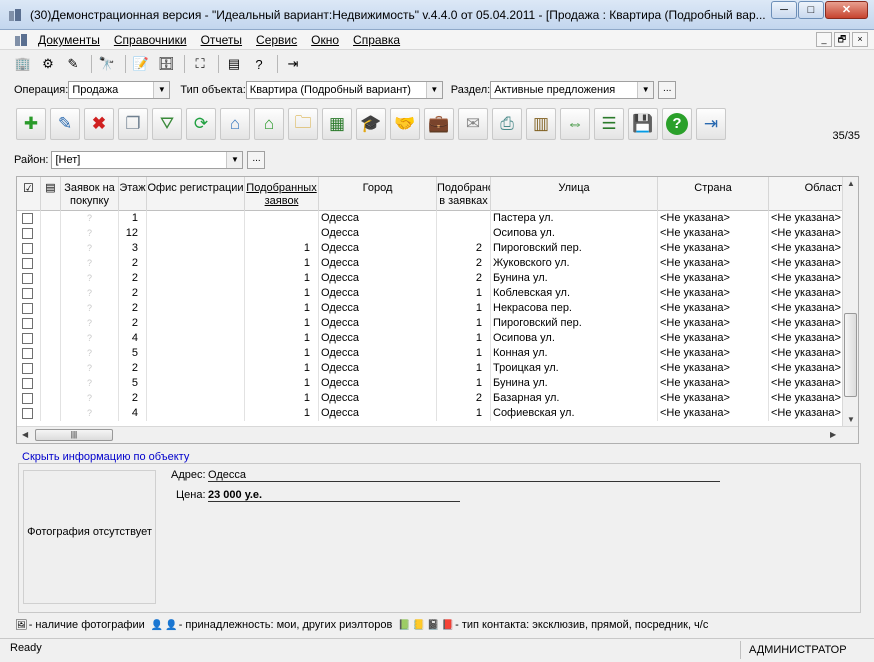  I want to click on mdi-restore-button: 🗗, so click(842, 39).